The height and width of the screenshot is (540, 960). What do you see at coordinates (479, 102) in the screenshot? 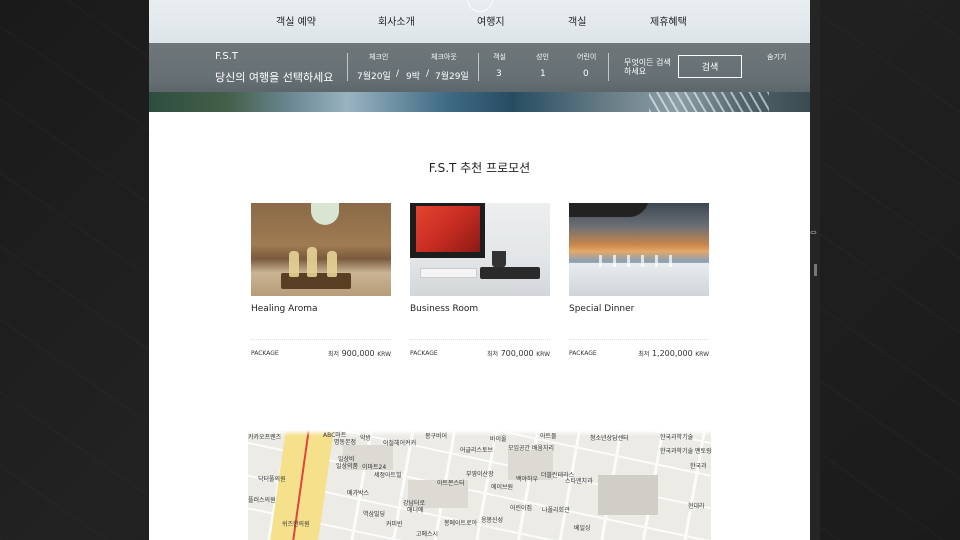
I see `hero-scenery` at bounding box center [479, 102].